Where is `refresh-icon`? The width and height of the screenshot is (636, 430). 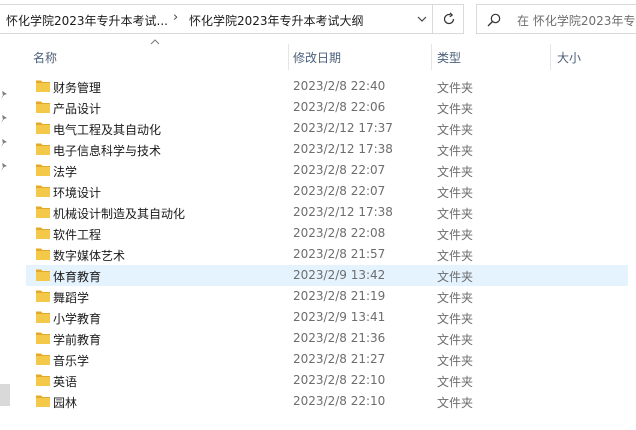 refresh-icon is located at coordinates (449, 18).